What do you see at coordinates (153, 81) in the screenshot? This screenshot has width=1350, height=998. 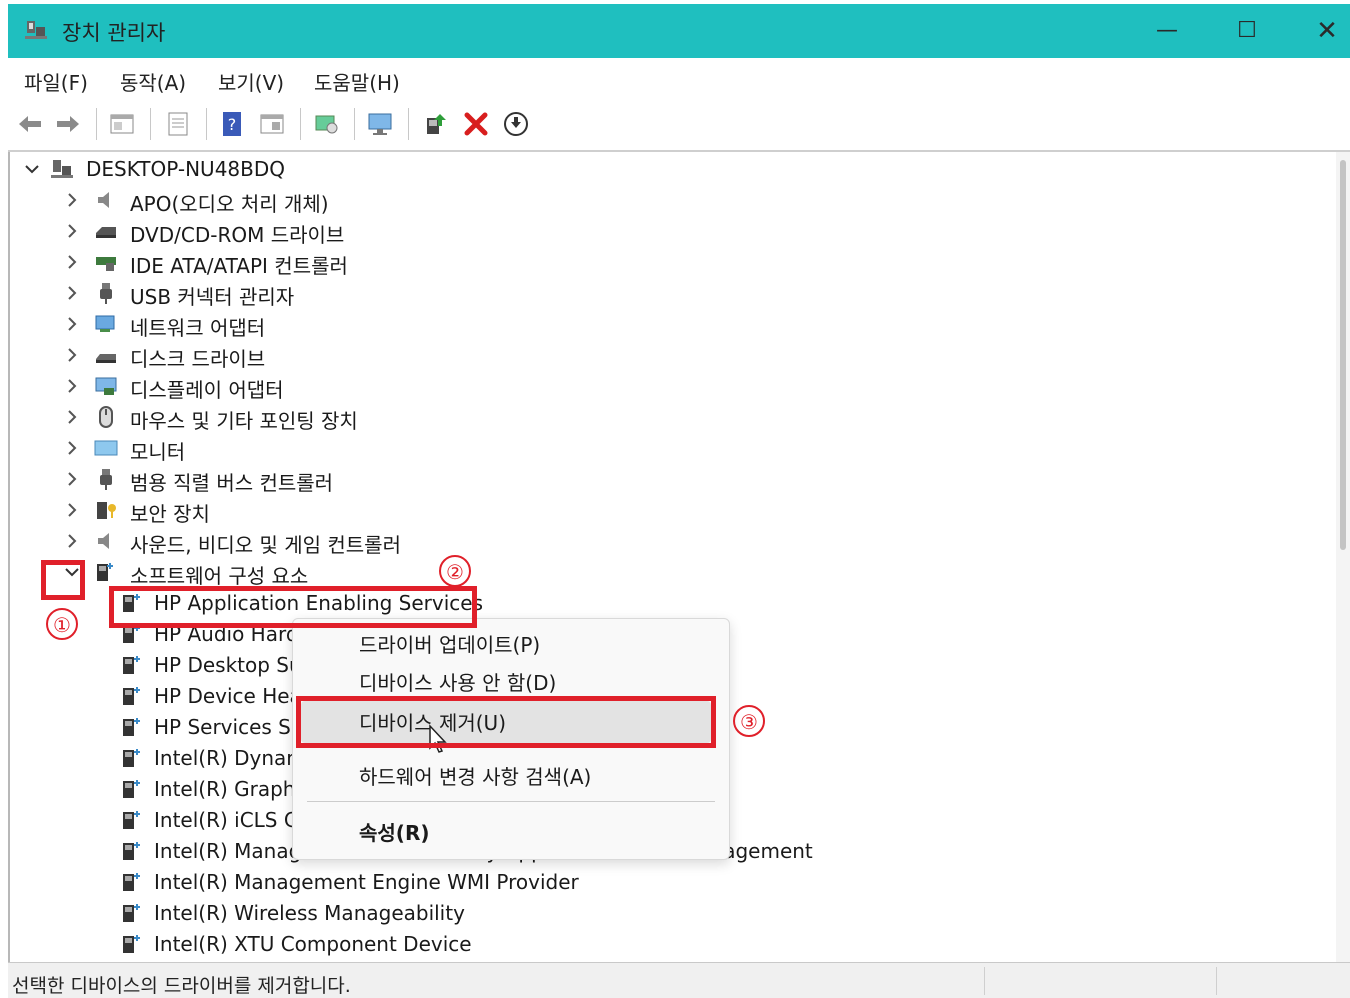 I see `menu-action: 동작(A)` at bounding box center [153, 81].